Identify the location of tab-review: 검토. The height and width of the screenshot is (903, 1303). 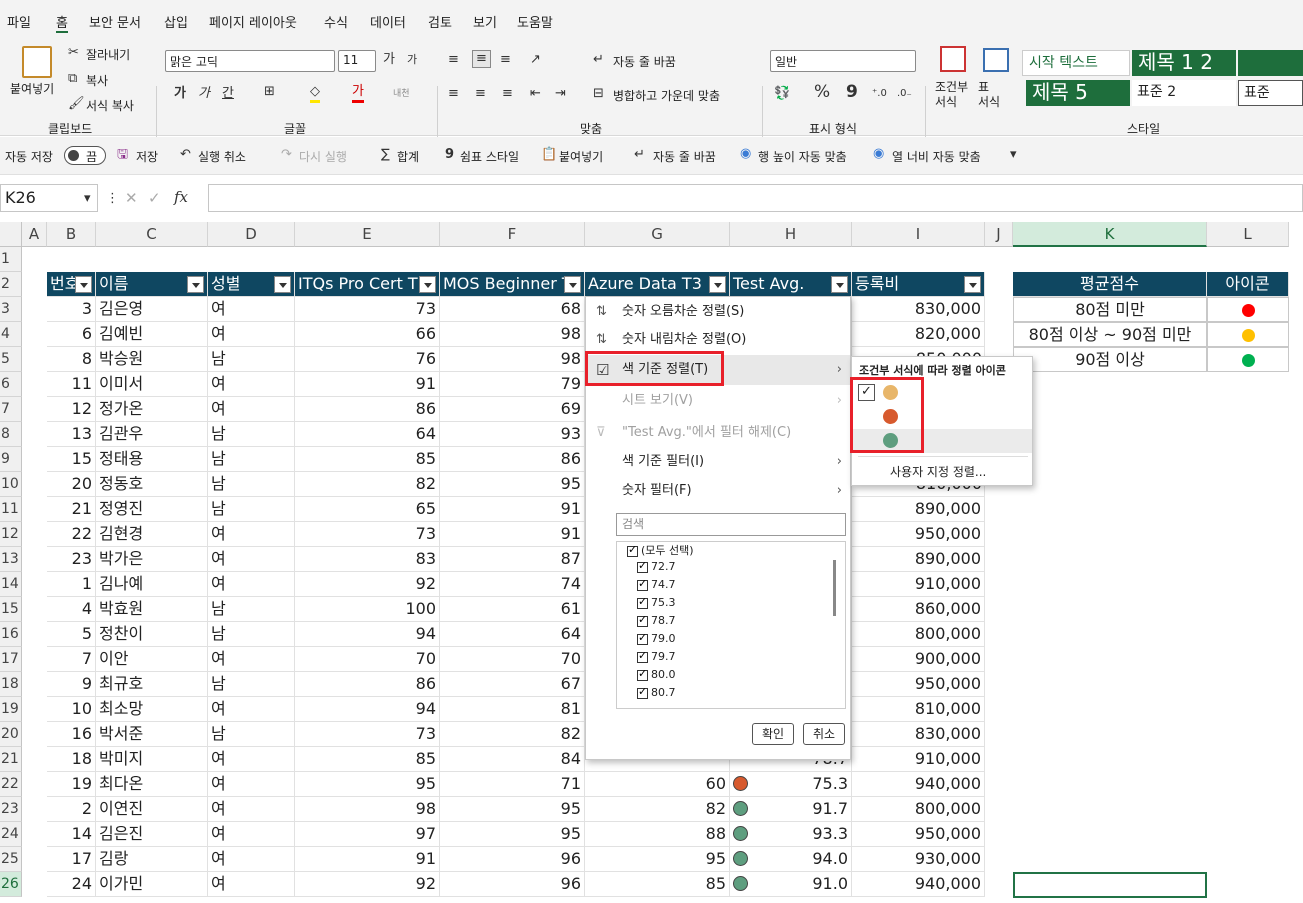
(440, 21).